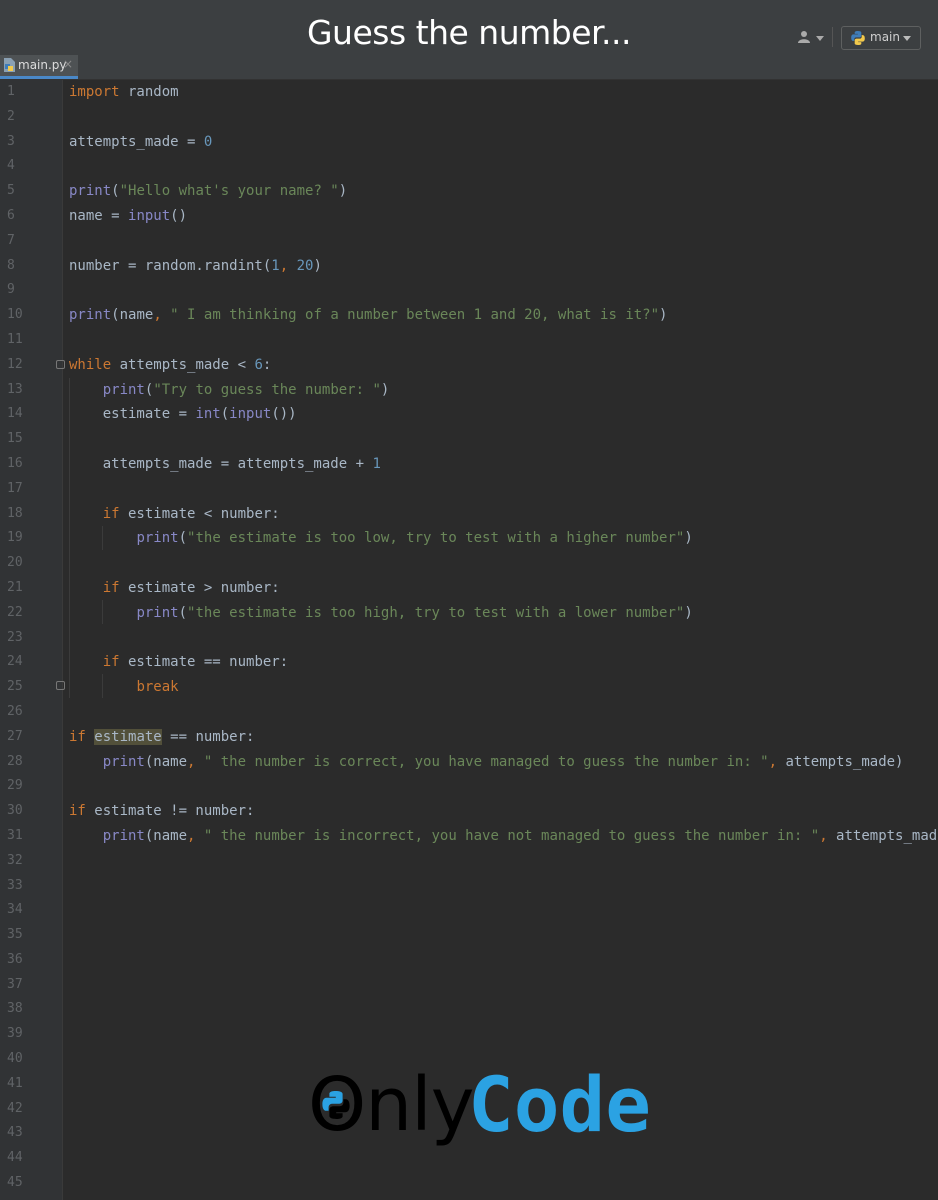  I want to click on line-number: 44, so click(15, 1158).